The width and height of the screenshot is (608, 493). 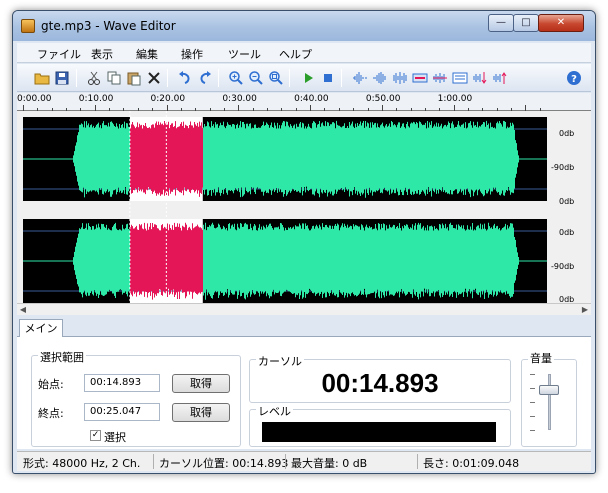 I want to click on toolbar: ?, so click(x=304, y=78).